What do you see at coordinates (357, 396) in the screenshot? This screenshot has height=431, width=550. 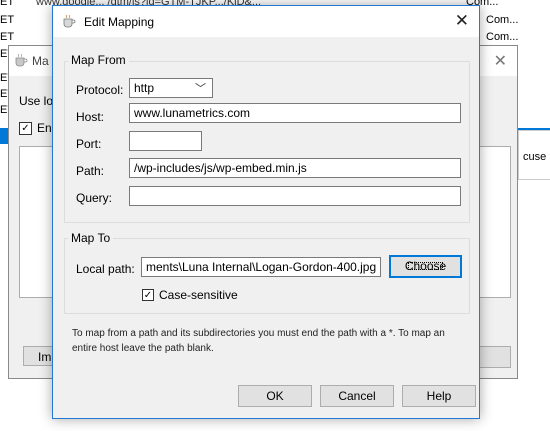 I see `cancel-button: Cancel` at bounding box center [357, 396].